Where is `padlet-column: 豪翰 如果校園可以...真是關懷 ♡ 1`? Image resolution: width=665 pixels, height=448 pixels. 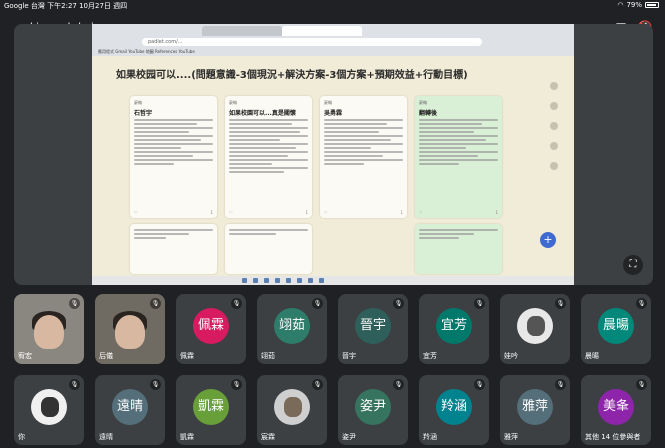
padlet-column: 豪翰 如果校園可以...真是關懷 ♡ 1 is located at coordinates (268, 157).